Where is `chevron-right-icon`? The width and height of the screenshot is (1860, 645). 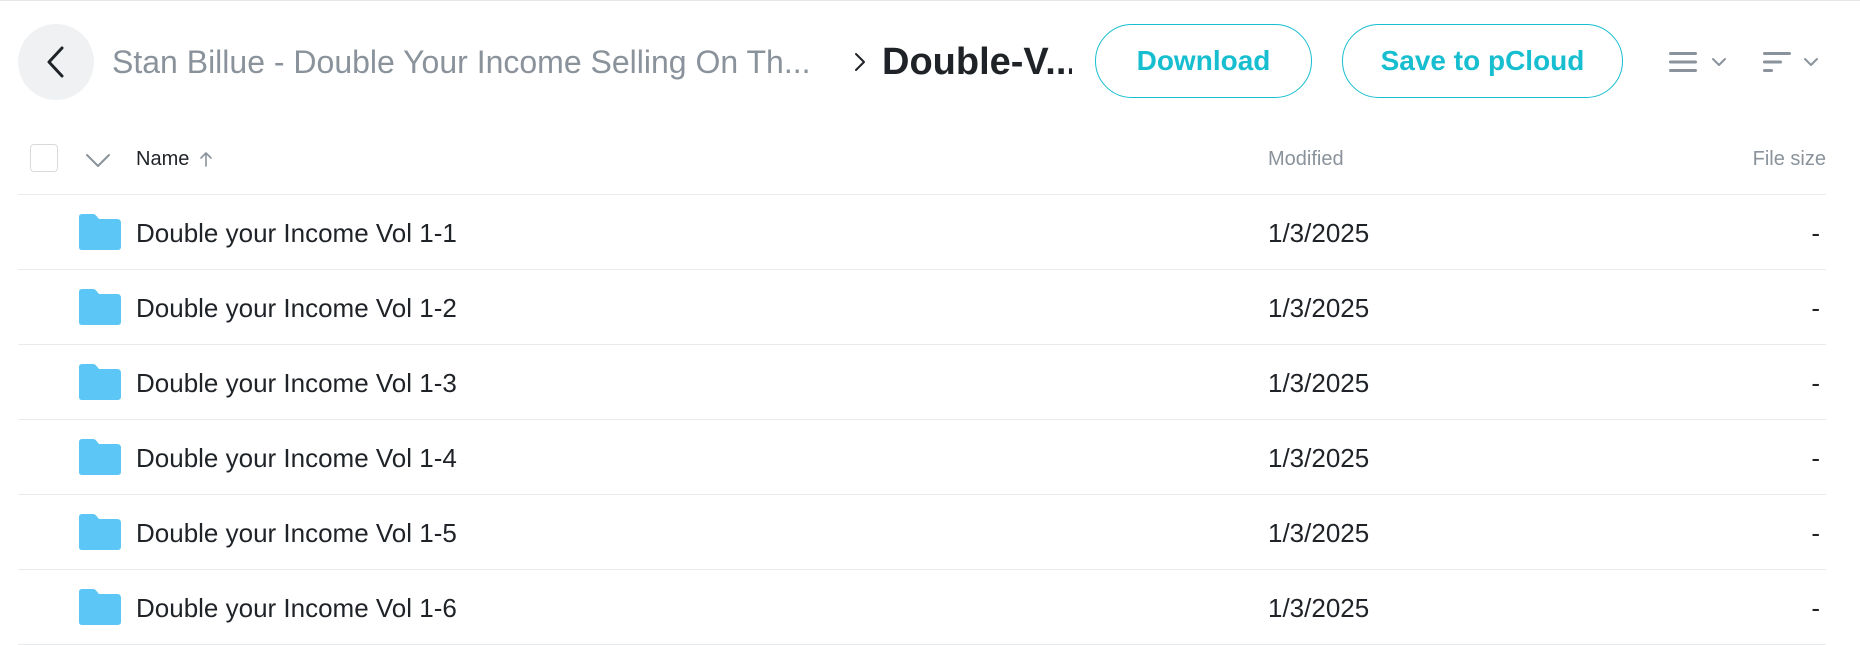
chevron-right-icon is located at coordinates (860, 62).